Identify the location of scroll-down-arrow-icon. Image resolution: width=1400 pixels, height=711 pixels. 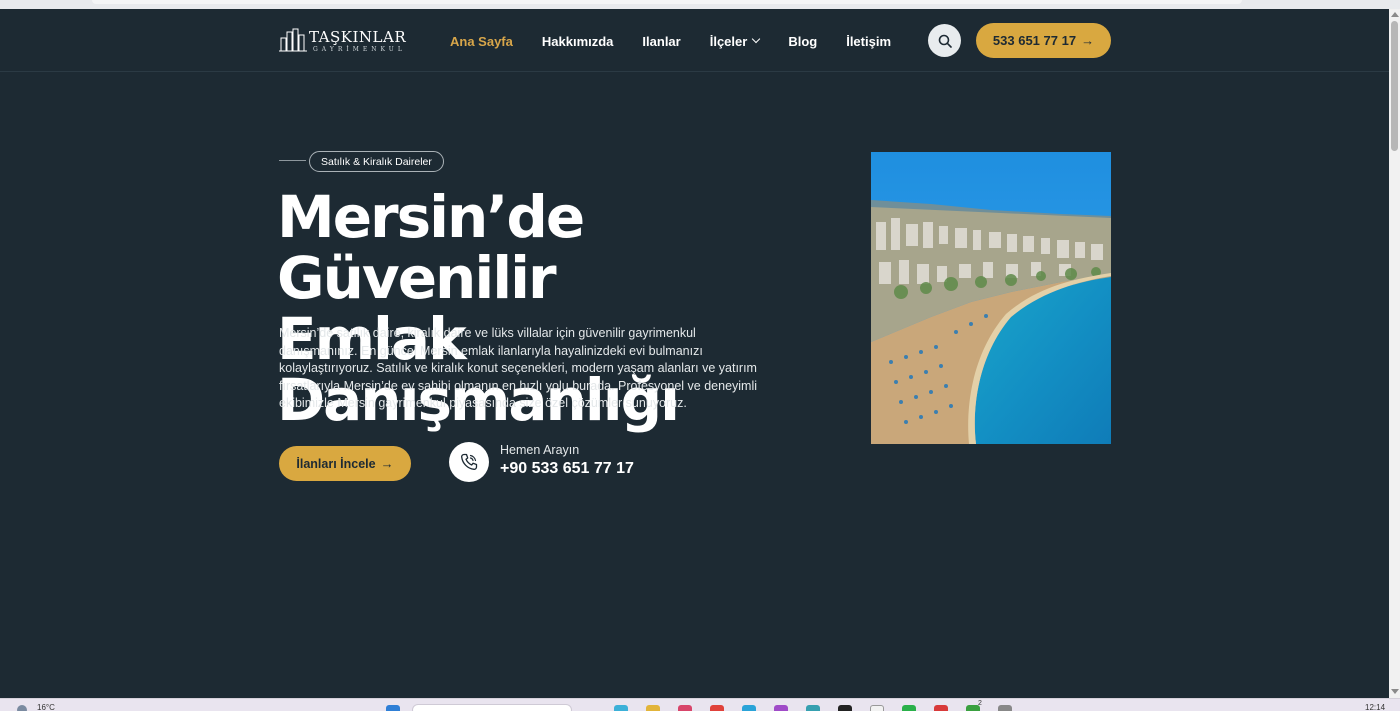
(1395, 691).